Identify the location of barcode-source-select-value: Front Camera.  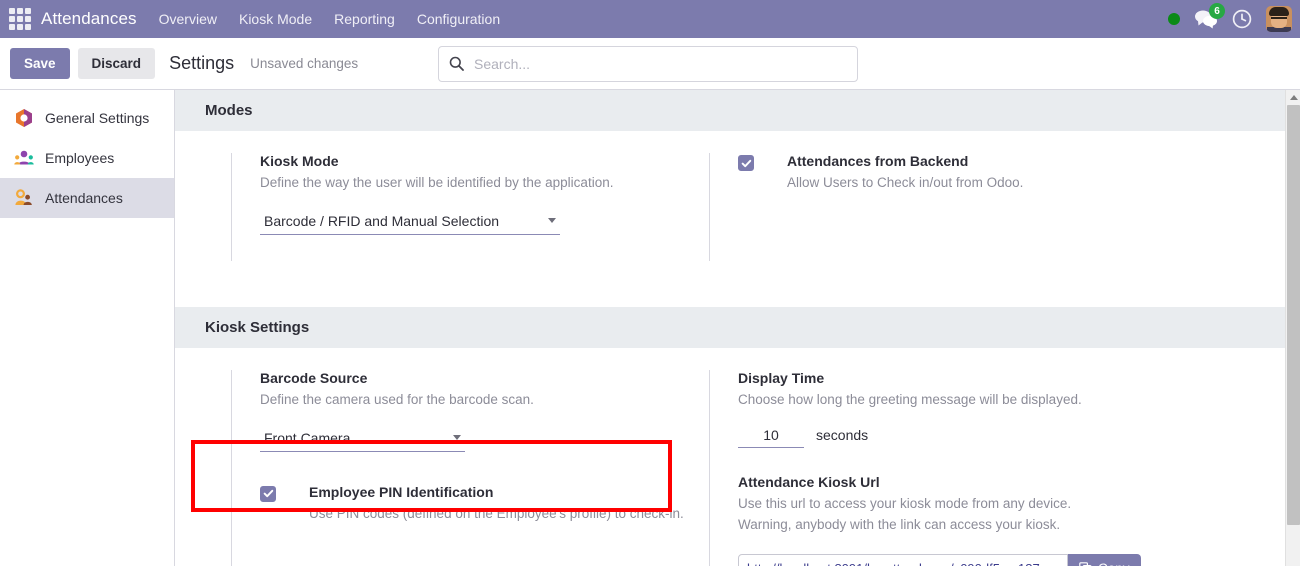
(307, 437).